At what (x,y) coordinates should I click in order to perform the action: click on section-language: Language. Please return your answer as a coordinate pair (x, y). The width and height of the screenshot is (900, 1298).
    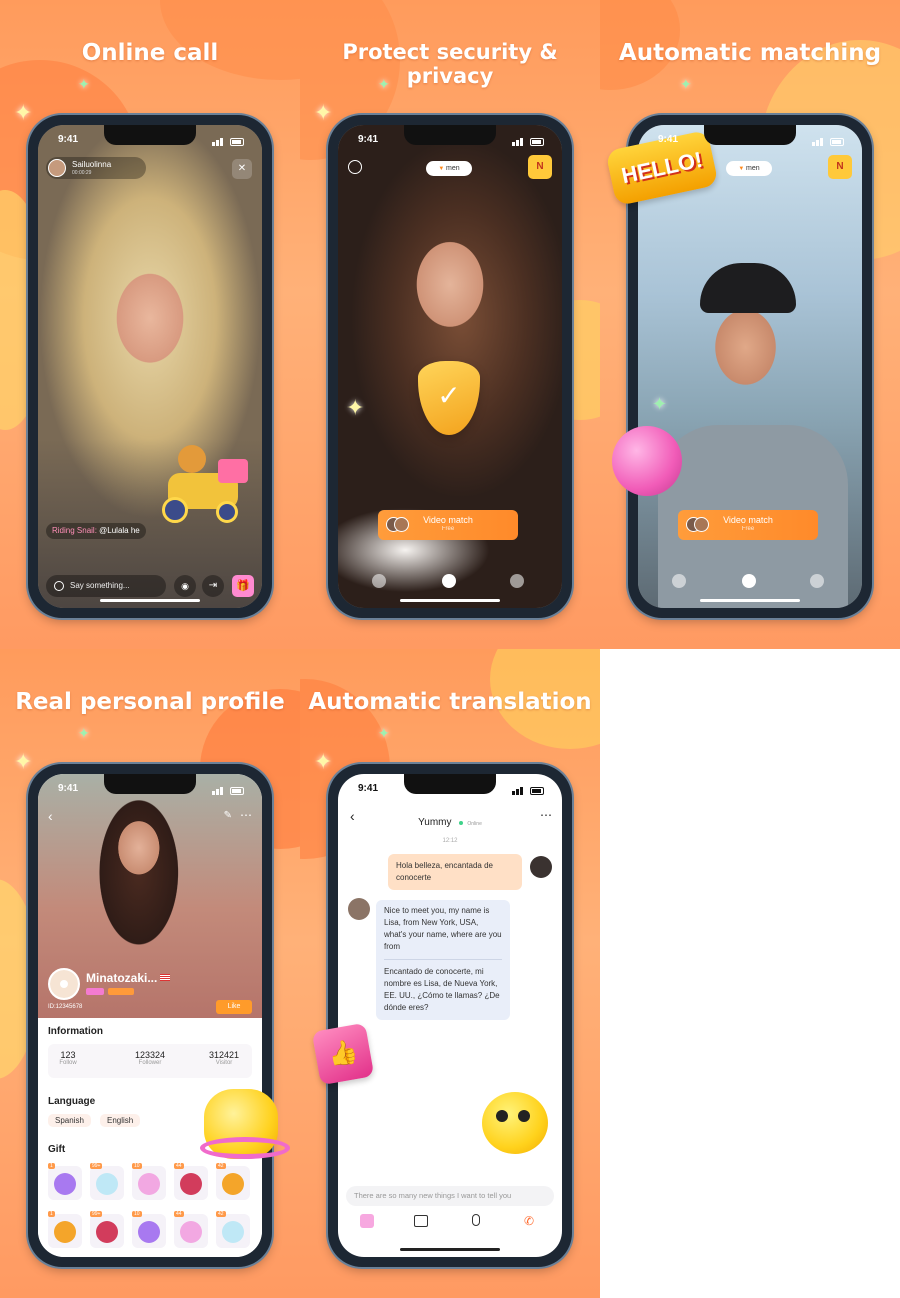
    Looking at the image, I should click on (72, 1101).